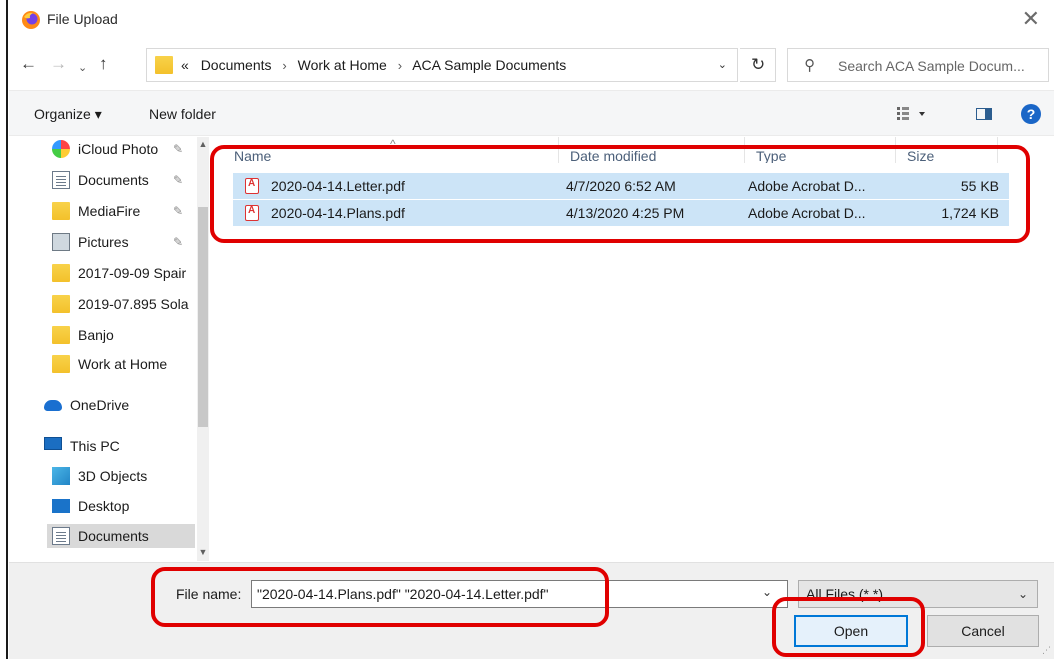 The width and height of the screenshot is (1054, 659). I want to click on close-icon: ✕, so click(1031, 19).